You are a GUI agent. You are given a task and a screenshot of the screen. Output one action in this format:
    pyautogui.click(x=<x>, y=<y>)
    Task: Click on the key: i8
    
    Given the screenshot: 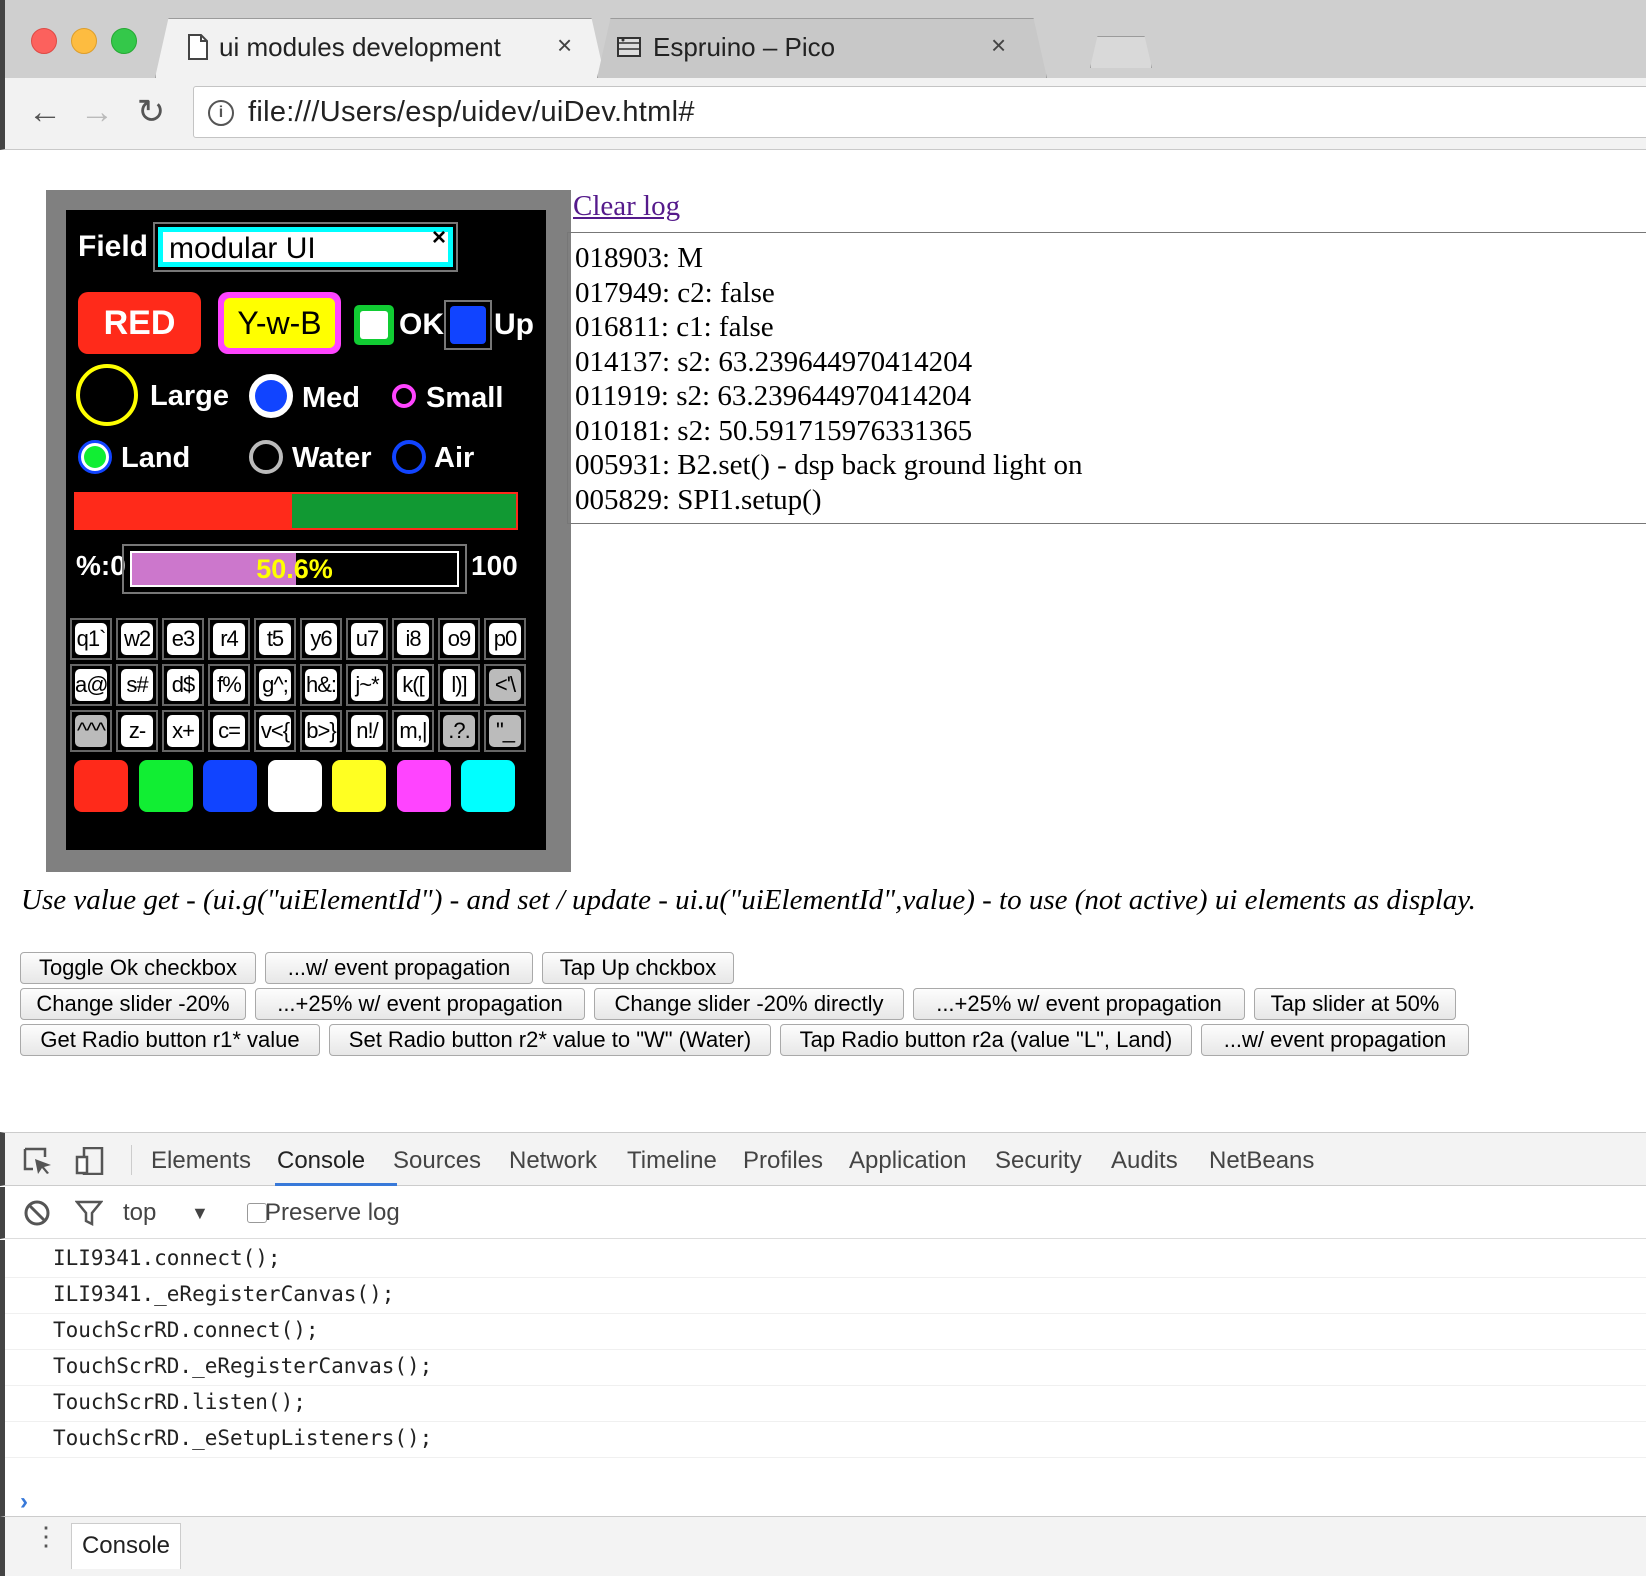 What is the action you would take?
    pyautogui.click(x=413, y=639)
    